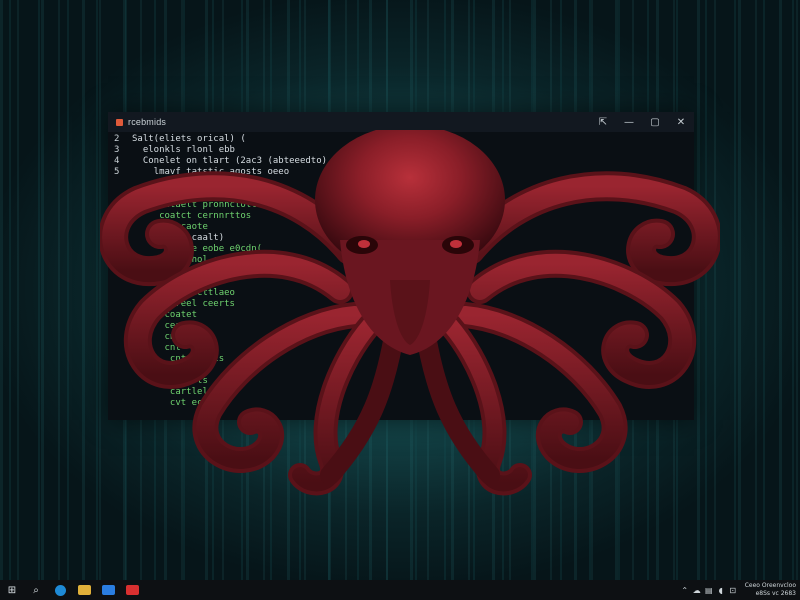 Image resolution: width=800 pixels, height=600 pixels. I want to click on network-icon: ▤, so click(709, 590).